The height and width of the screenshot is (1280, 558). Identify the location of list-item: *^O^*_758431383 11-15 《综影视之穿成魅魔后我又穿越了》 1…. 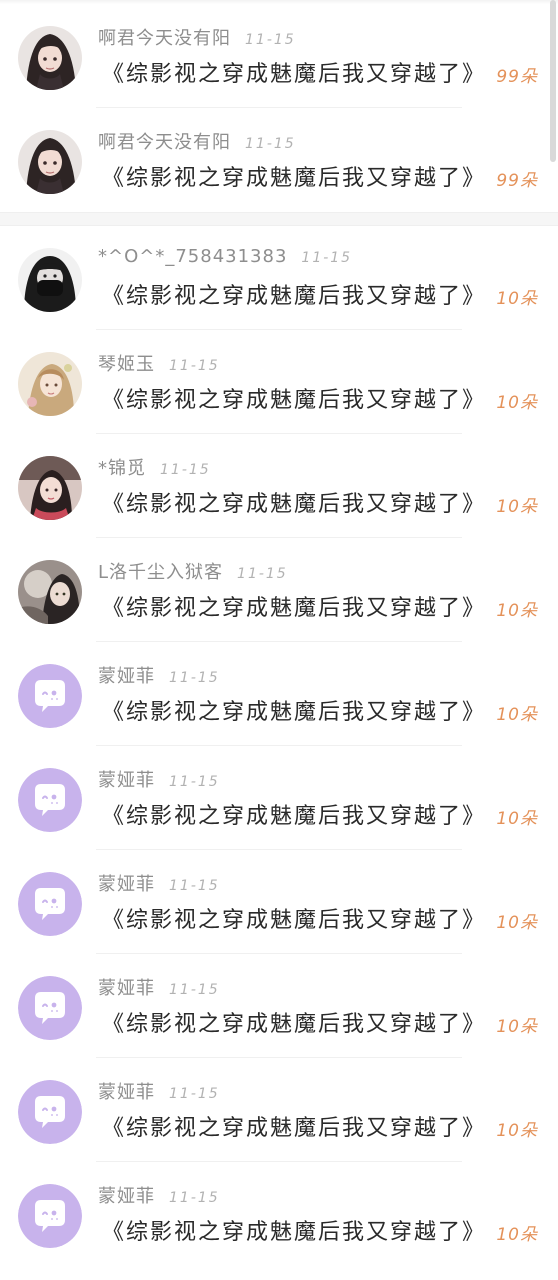
(279, 278).